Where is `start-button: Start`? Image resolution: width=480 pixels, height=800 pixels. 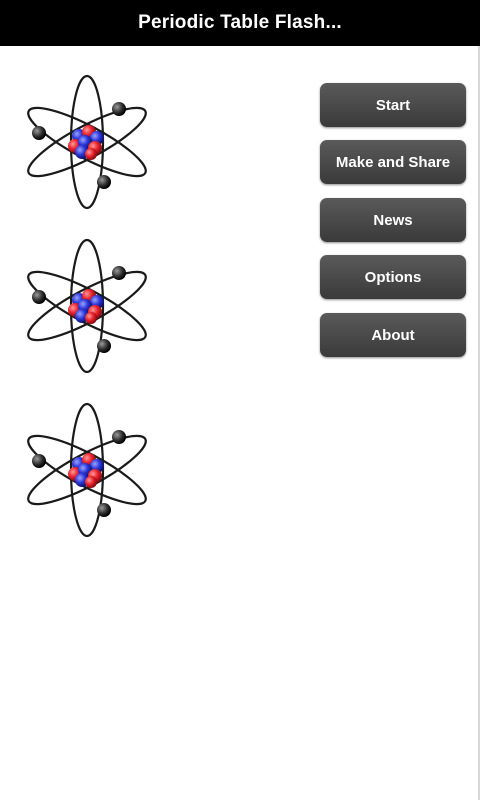 start-button: Start is located at coordinates (393, 105).